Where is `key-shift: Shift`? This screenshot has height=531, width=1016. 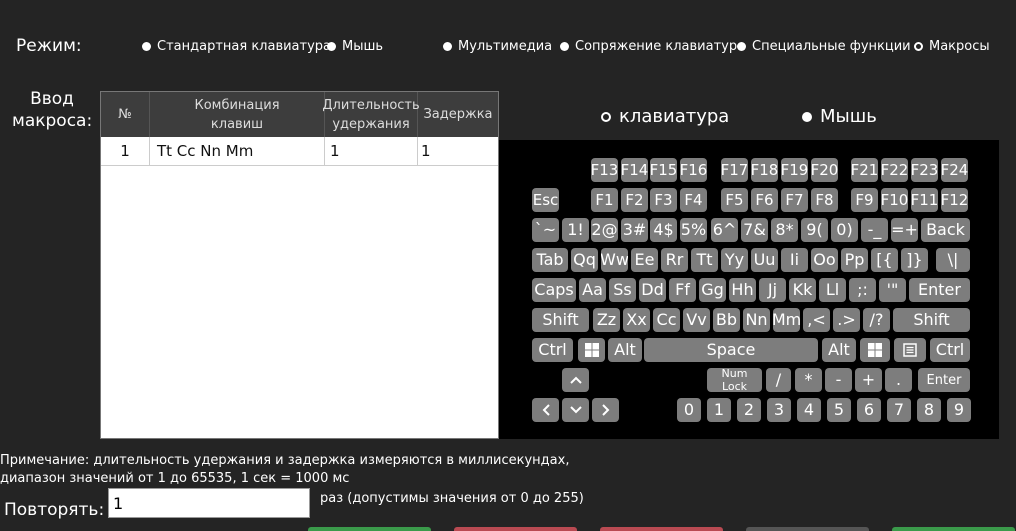
key-shift: Shift is located at coordinates (560, 320).